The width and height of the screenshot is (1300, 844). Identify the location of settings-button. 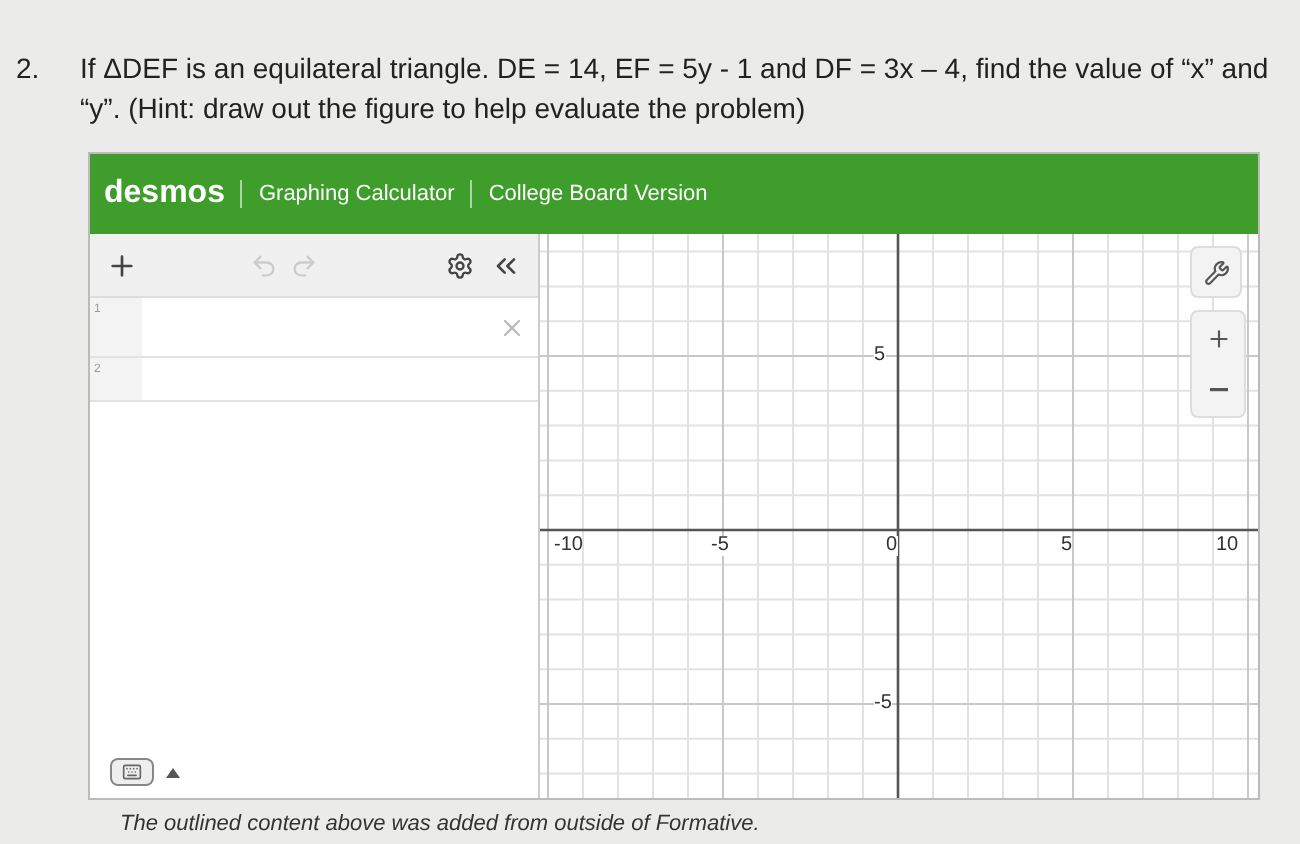
(460, 265).